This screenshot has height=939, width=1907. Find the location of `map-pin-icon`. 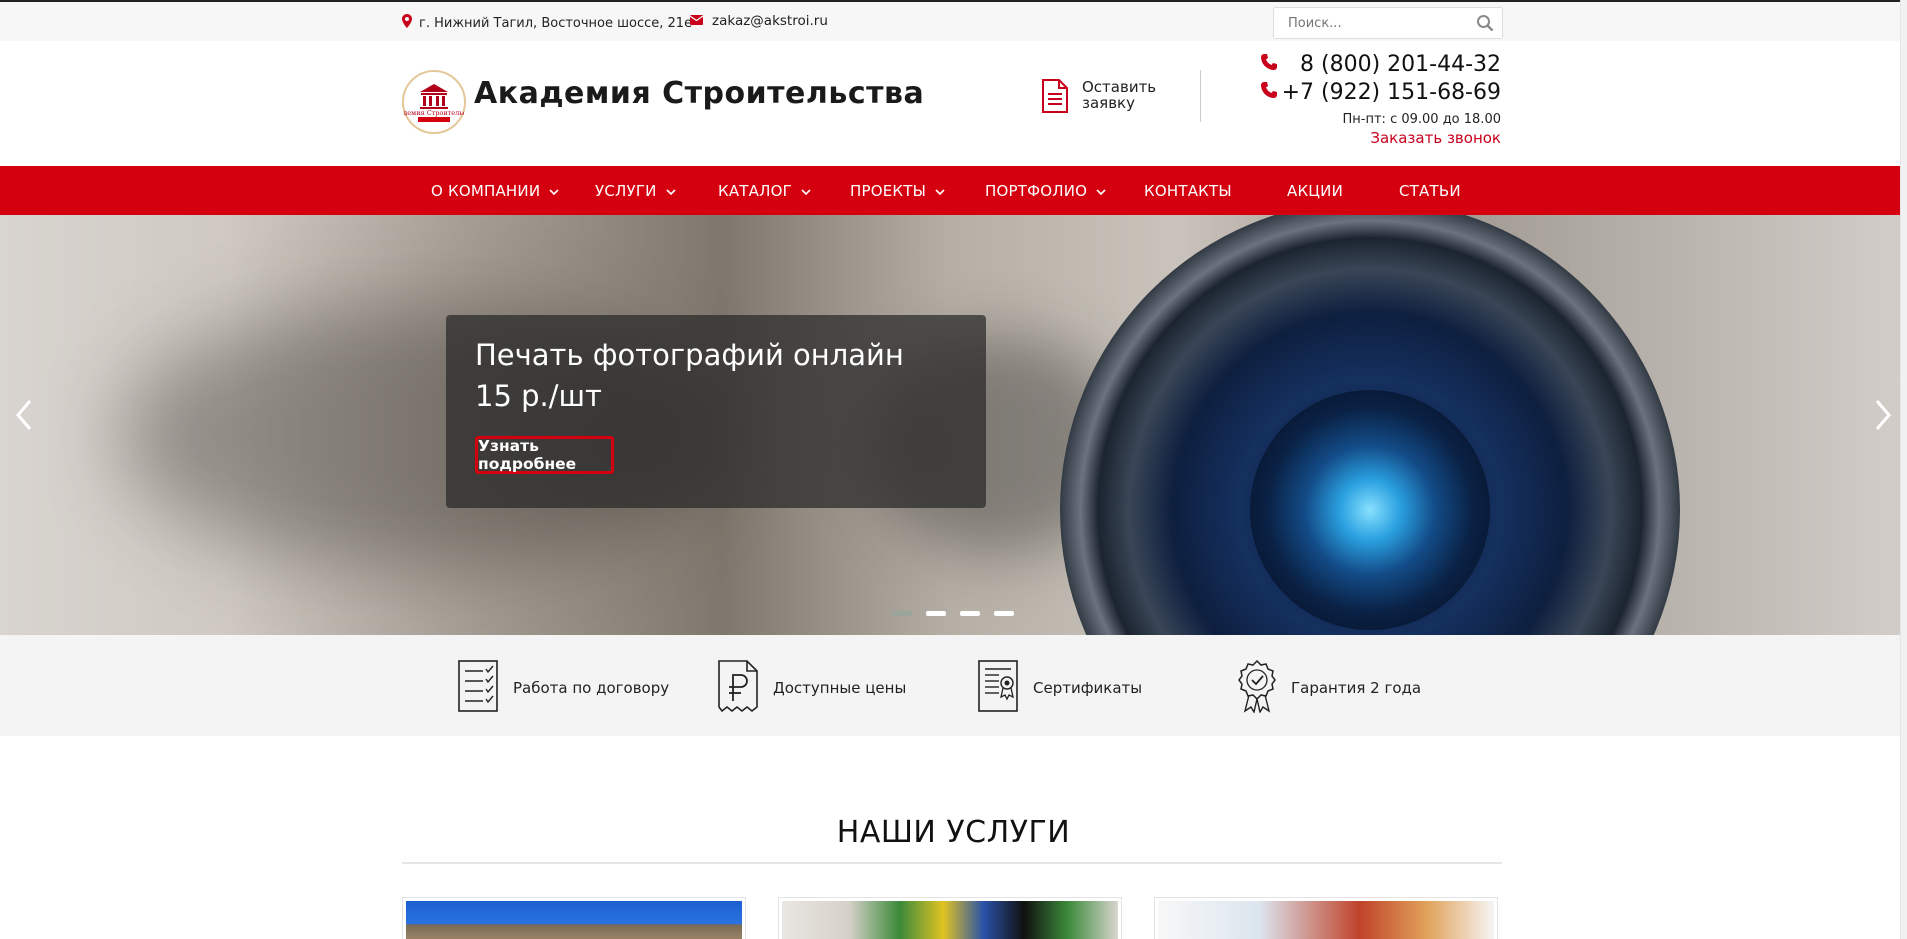

map-pin-icon is located at coordinates (407, 23).